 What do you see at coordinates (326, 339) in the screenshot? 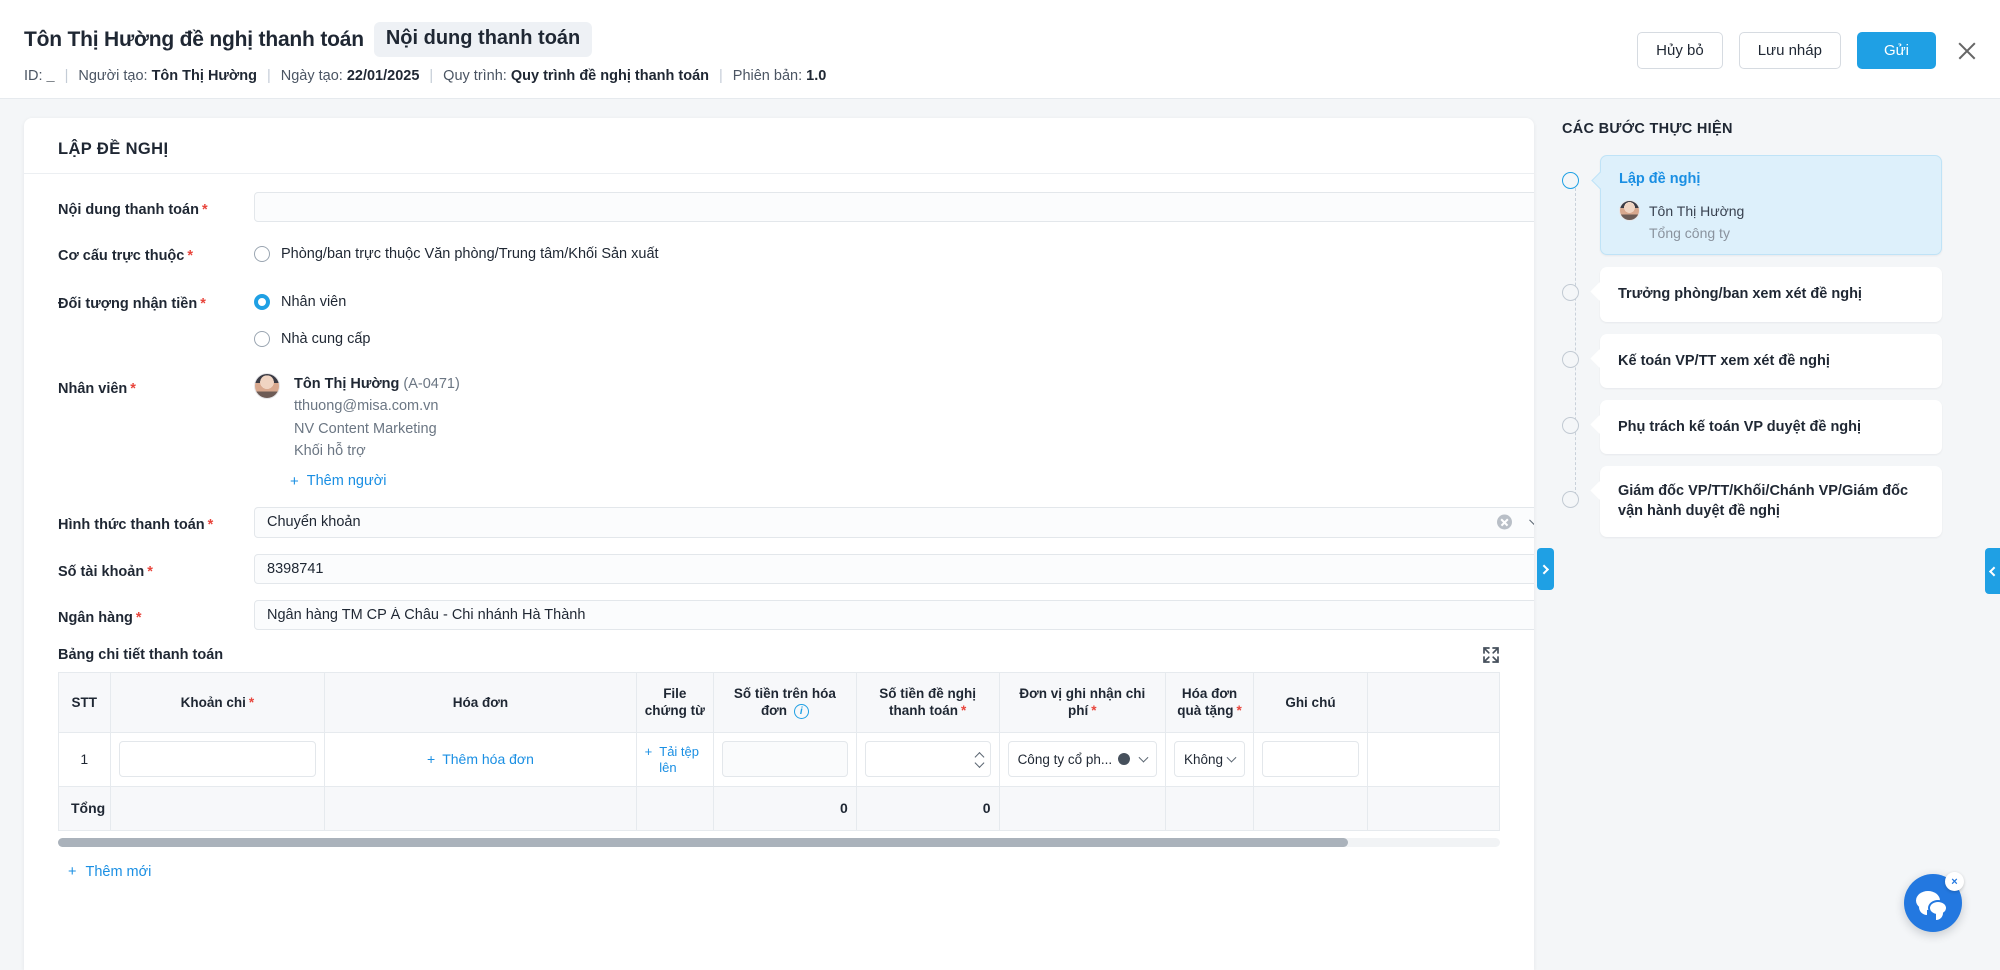
I see `radio-label-supplier: Nhà cung cấp` at bounding box center [326, 339].